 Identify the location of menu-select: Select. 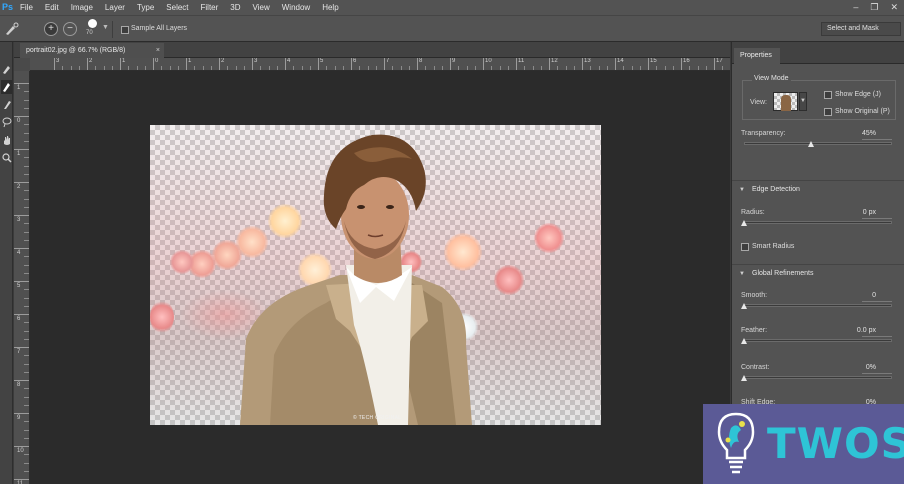
(177, 7).